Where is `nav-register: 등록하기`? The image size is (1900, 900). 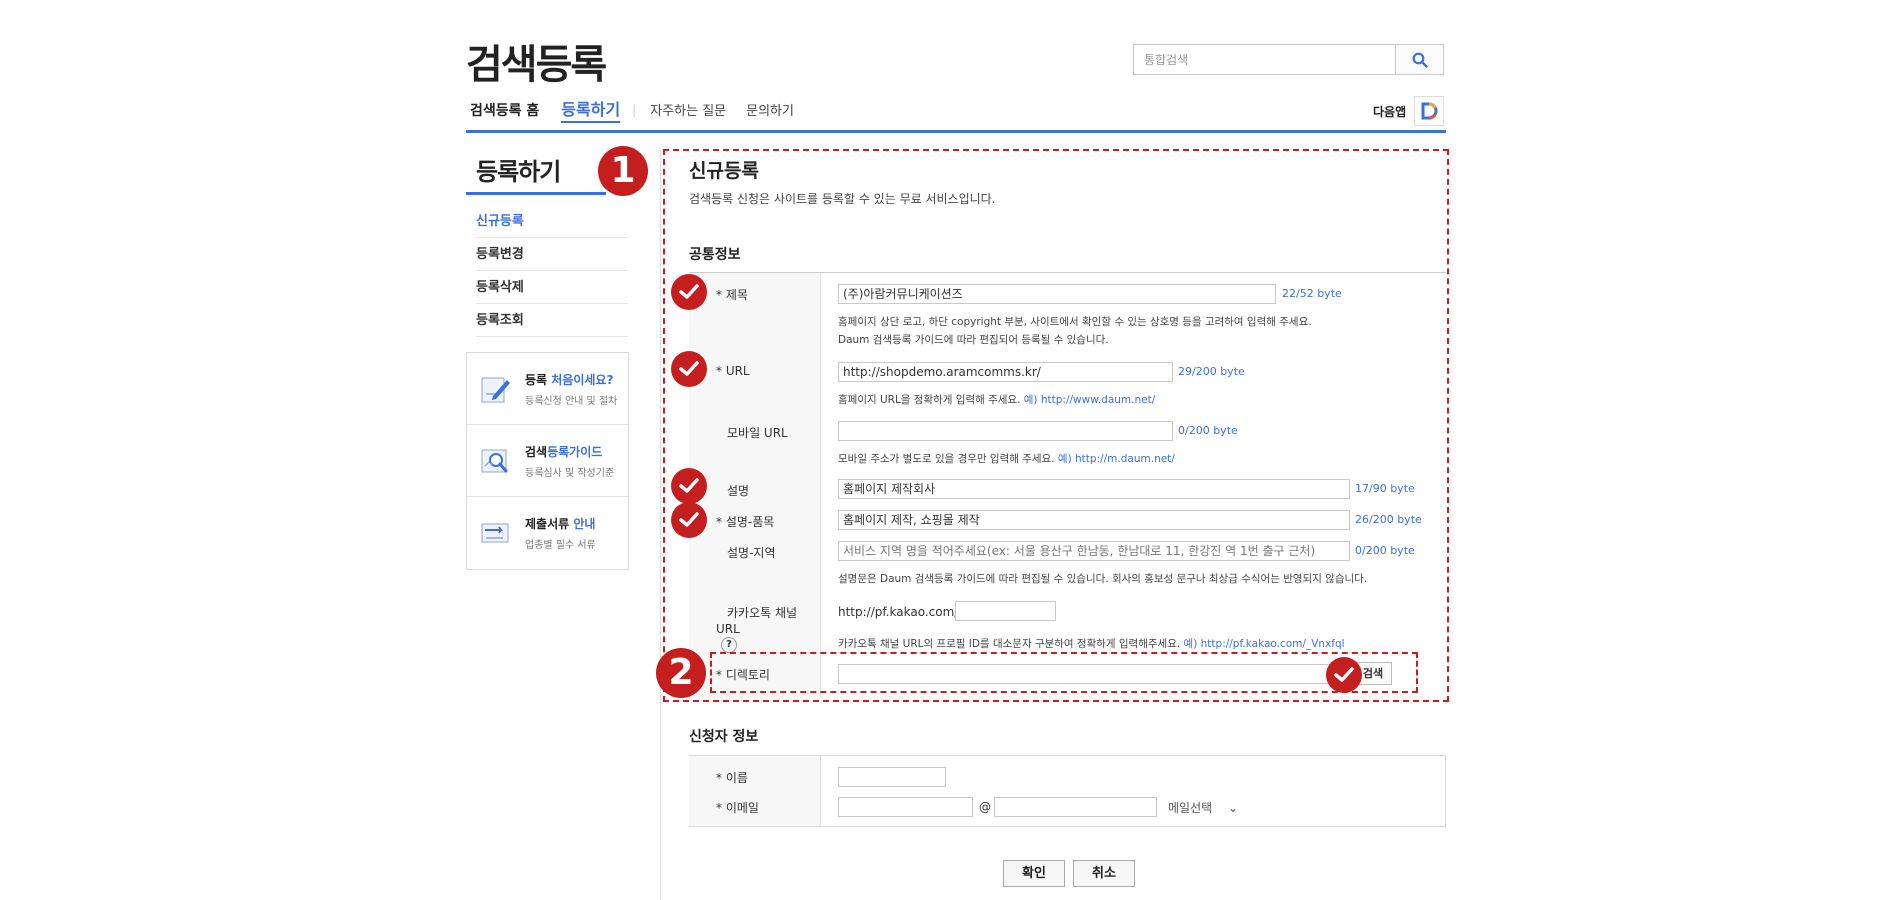 nav-register: 등록하기 is located at coordinates (591, 109).